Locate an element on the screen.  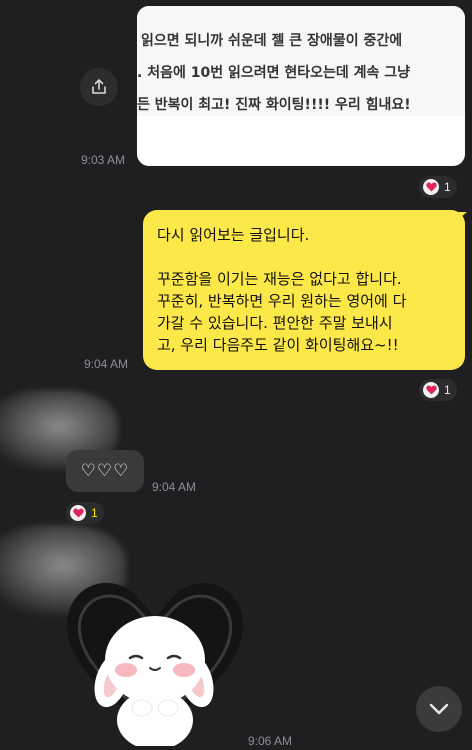
scroll-to-bottom-button is located at coordinates (439, 709).